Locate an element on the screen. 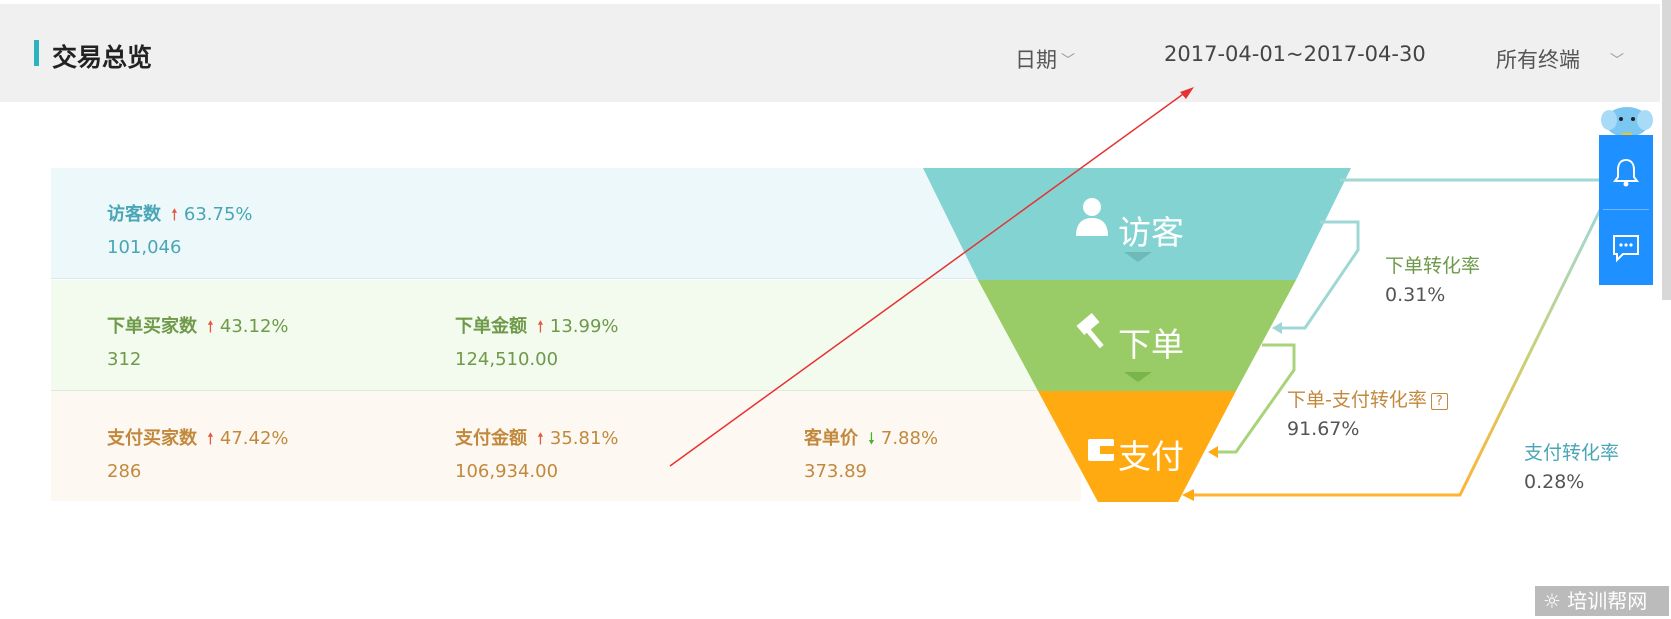 This screenshot has width=1671, height=619. funnel-label-visitors: 访客 is located at coordinates (1151, 232).